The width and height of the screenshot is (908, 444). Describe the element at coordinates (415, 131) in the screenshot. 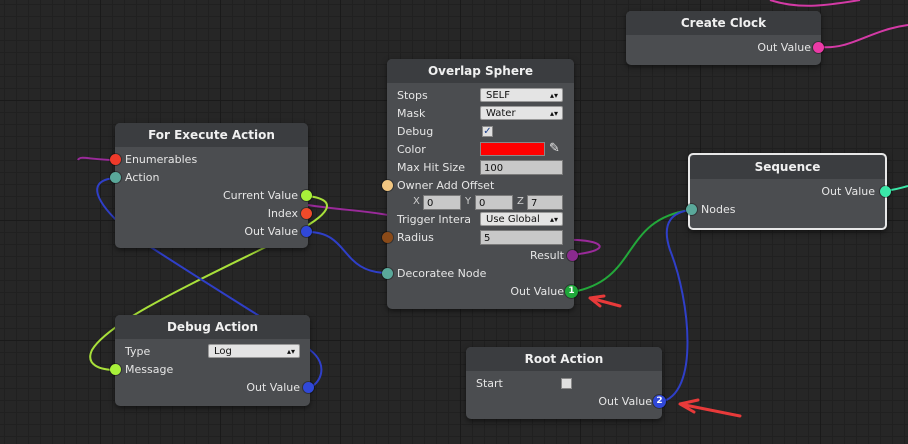

I see `debug-label: Debug` at that location.